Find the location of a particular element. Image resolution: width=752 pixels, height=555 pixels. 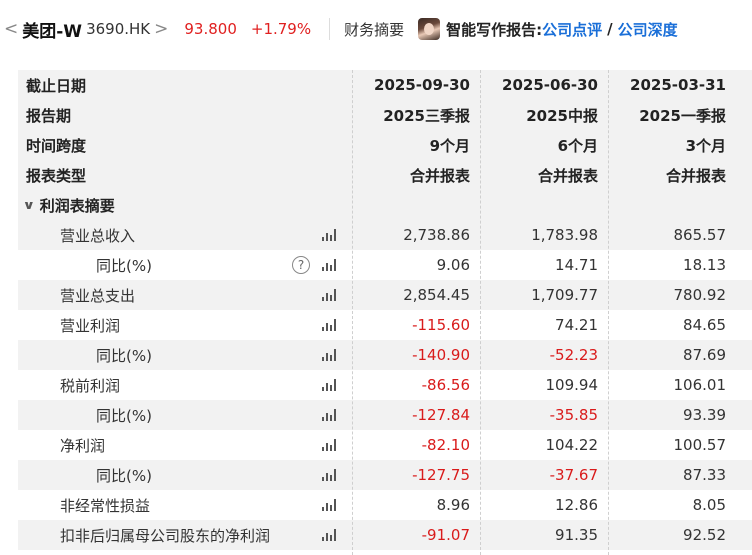

company-review-link: 公司点评 is located at coordinates (572, 29).